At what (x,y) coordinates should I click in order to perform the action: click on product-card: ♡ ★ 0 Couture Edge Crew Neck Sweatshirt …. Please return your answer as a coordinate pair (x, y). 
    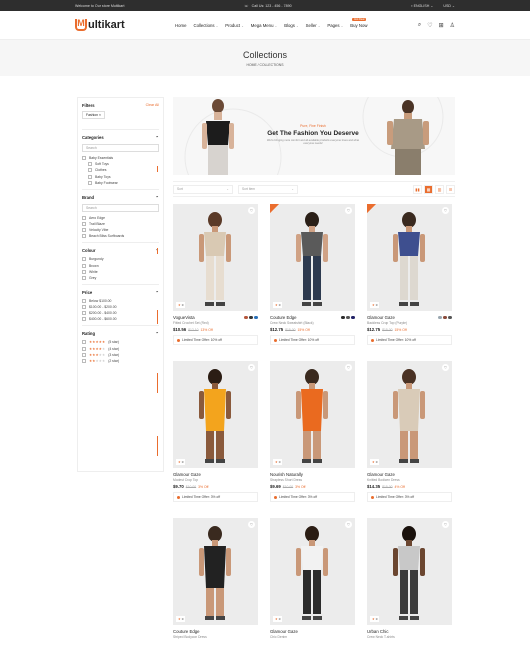
    Looking at the image, I should click on (312, 277).